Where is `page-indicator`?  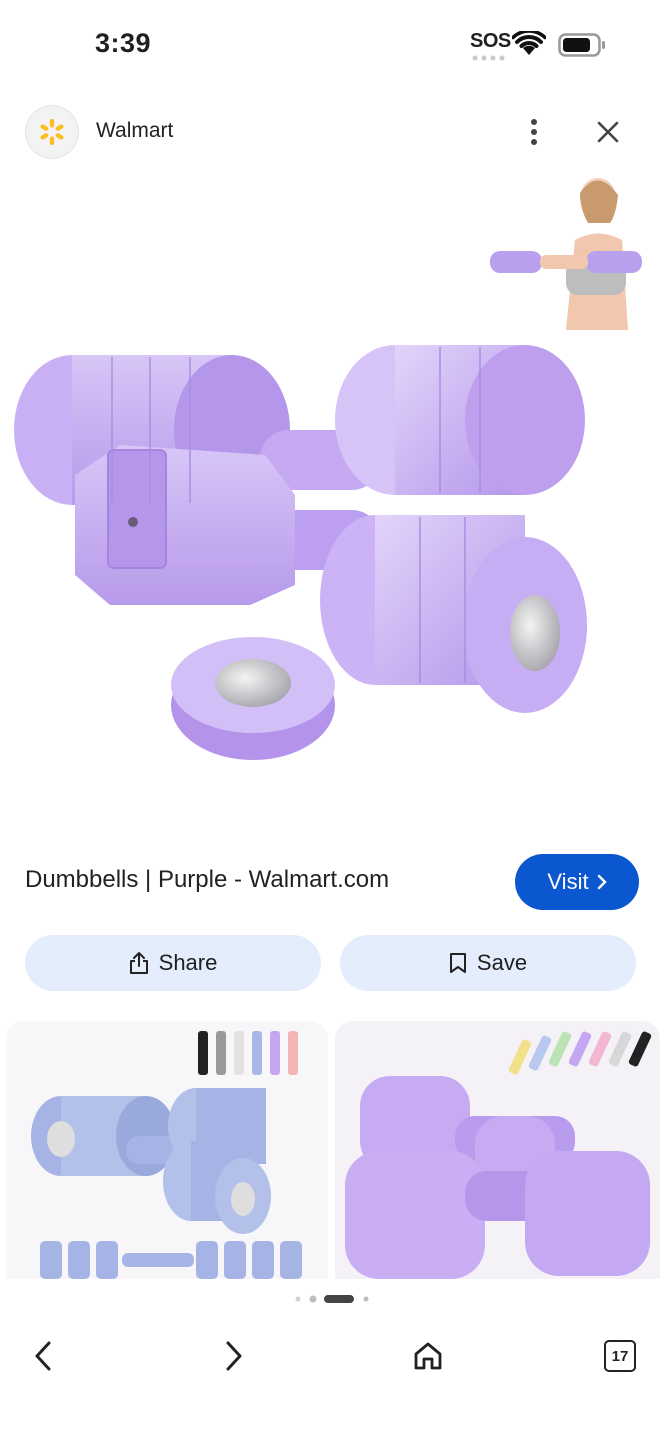
page-indicator is located at coordinates (332, 1299).